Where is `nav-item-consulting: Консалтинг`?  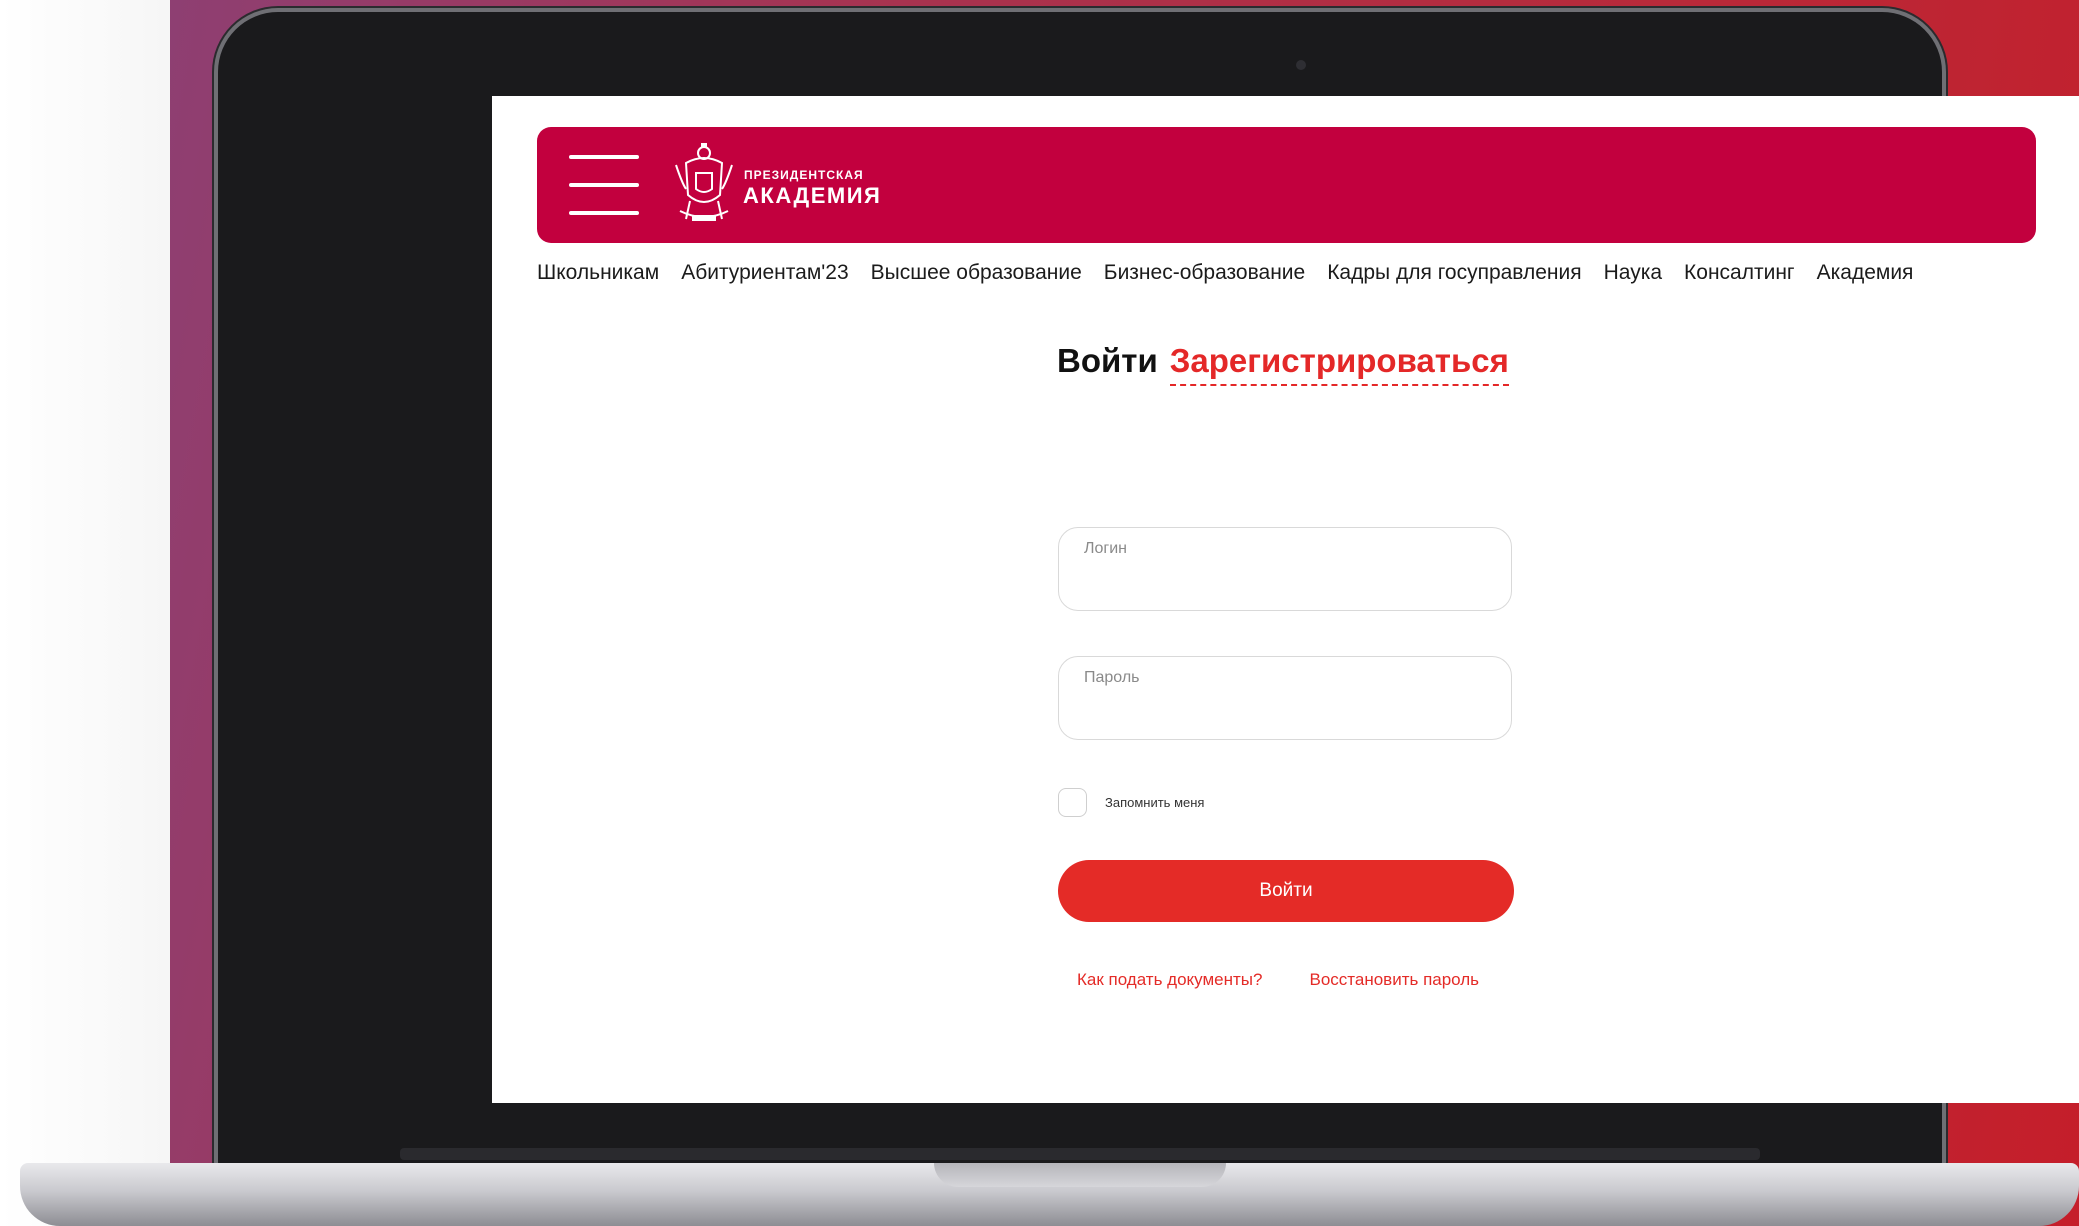 nav-item-consulting: Консалтинг is located at coordinates (1739, 273).